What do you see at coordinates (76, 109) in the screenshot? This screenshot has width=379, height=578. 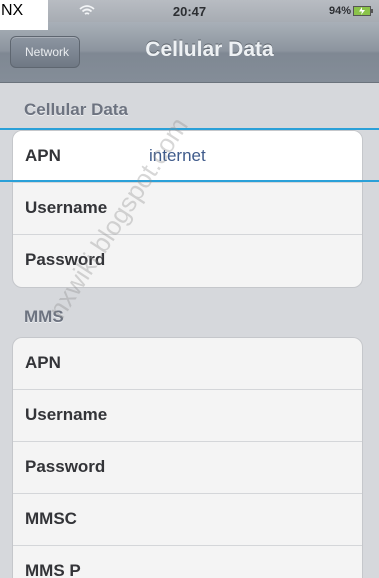 I see `section-header-cellular-data: Cellular Data` at bounding box center [76, 109].